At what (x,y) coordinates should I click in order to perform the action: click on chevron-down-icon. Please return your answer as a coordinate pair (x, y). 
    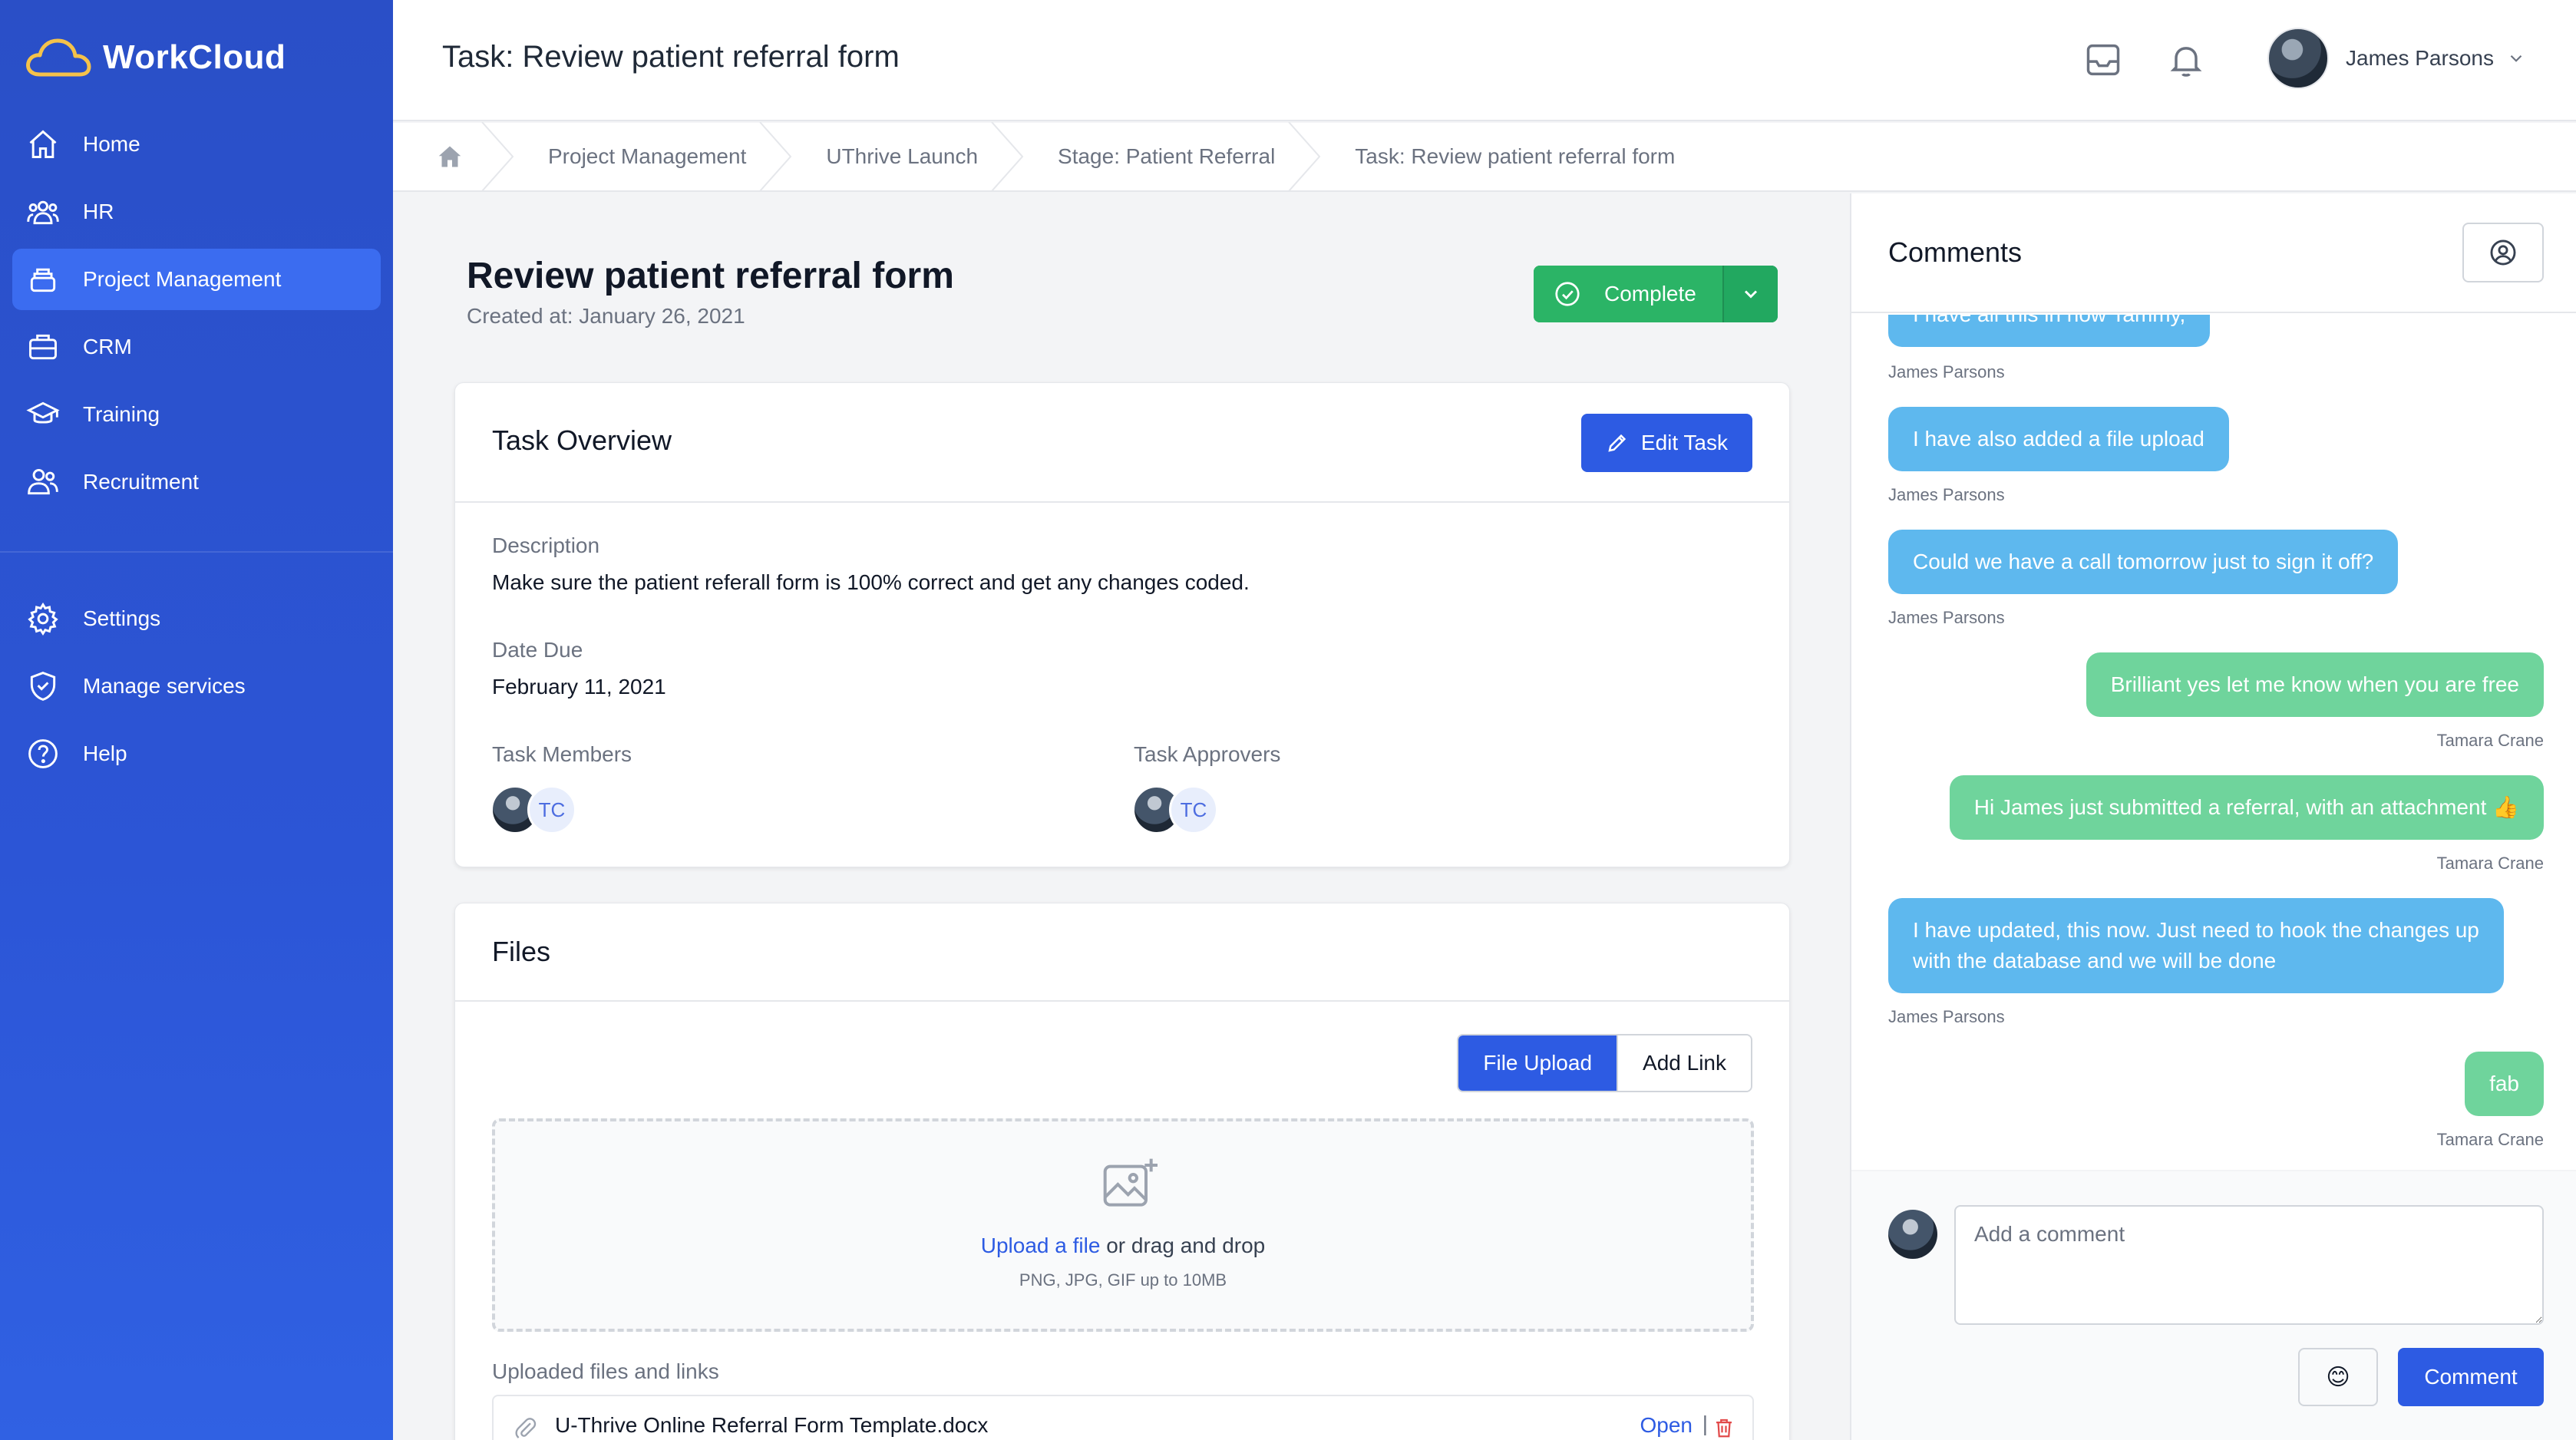
    Looking at the image, I should click on (2516, 58).